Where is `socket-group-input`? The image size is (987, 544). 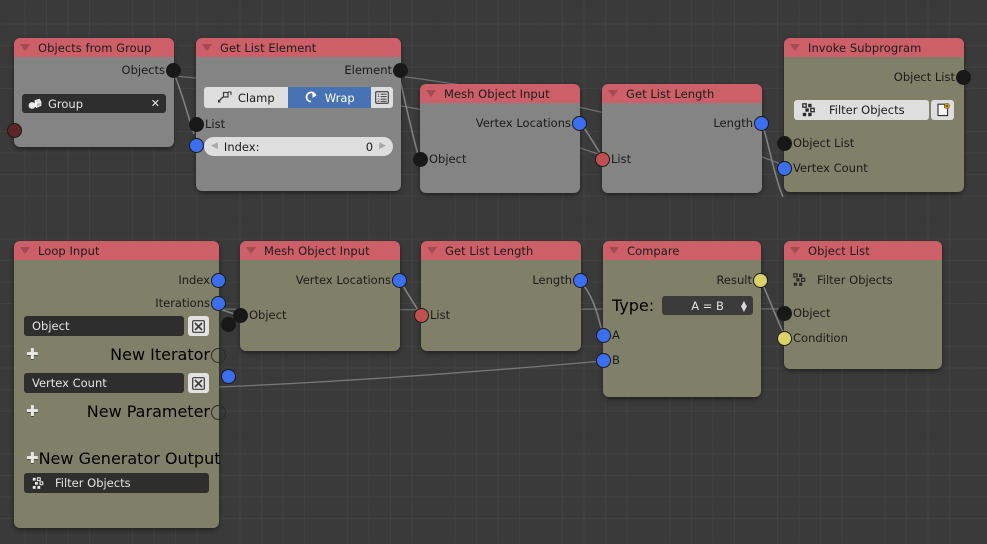
socket-group-input is located at coordinates (14, 130).